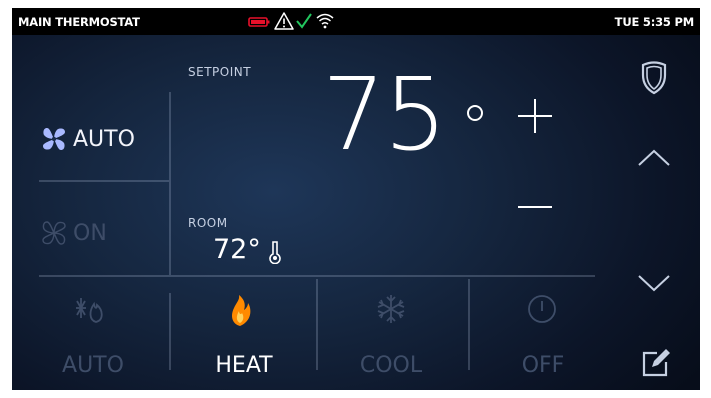 Image resolution: width=711 pixels, height=398 pixels. What do you see at coordinates (259, 22) in the screenshot?
I see `battery-low-icon` at bounding box center [259, 22].